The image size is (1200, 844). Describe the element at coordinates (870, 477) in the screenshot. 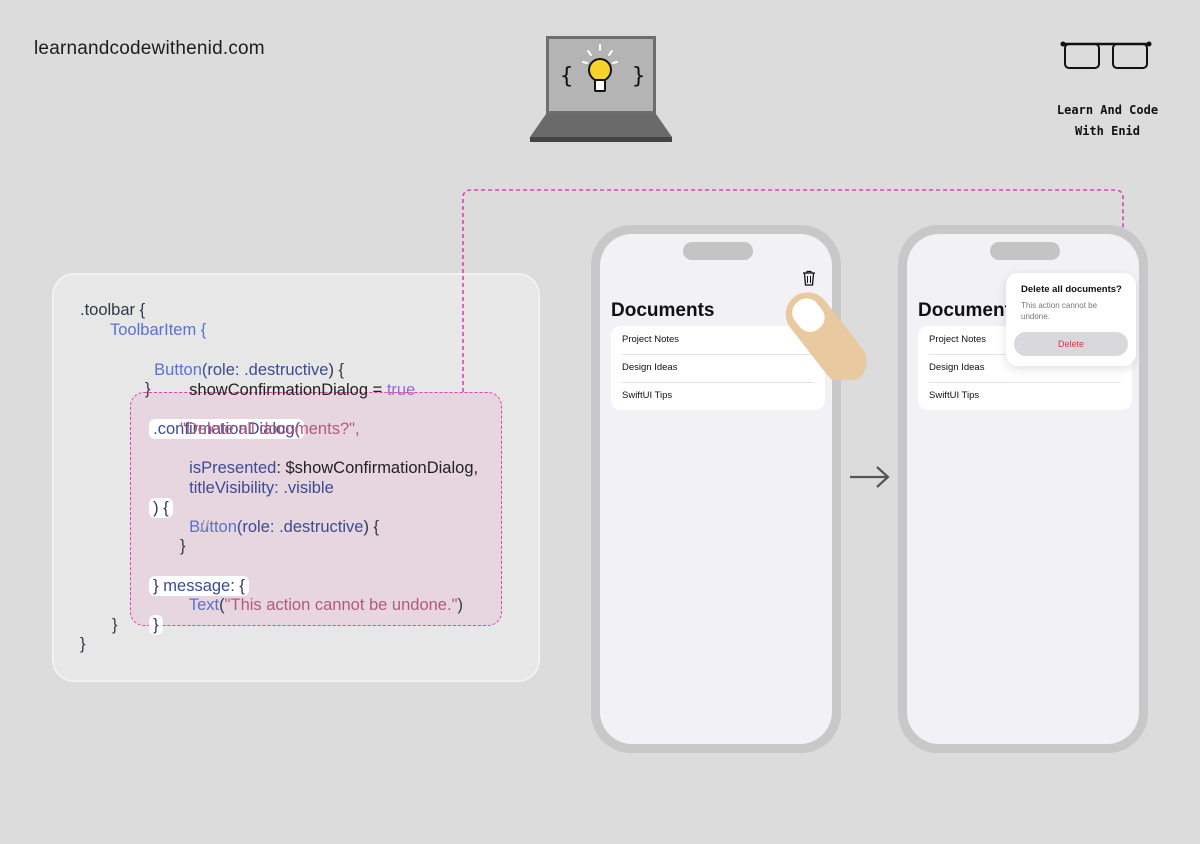

I see `arrow-right-icon` at that location.